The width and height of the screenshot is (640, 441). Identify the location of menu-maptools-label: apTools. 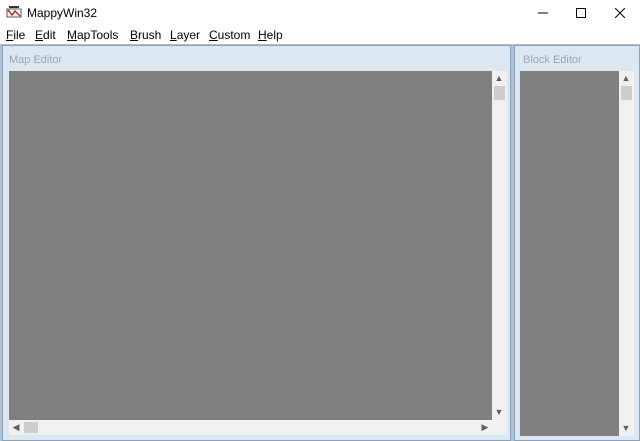
(98, 35).